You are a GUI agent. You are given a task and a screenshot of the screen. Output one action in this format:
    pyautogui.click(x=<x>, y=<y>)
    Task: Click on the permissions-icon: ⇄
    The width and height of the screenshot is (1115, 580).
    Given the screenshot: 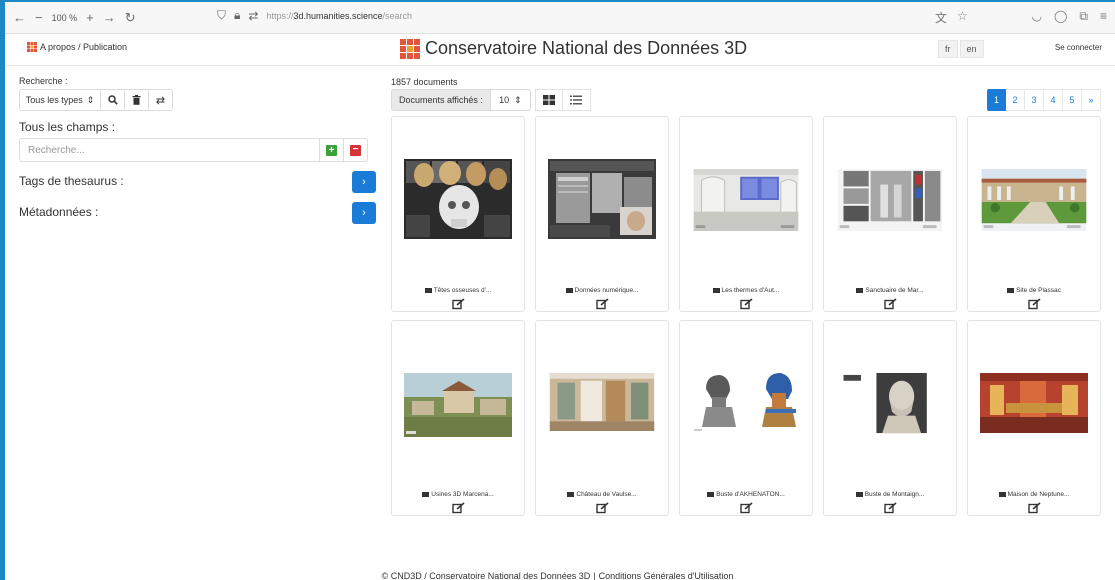 What is the action you would take?
    pyautogui.click(x=253, y=16)
    